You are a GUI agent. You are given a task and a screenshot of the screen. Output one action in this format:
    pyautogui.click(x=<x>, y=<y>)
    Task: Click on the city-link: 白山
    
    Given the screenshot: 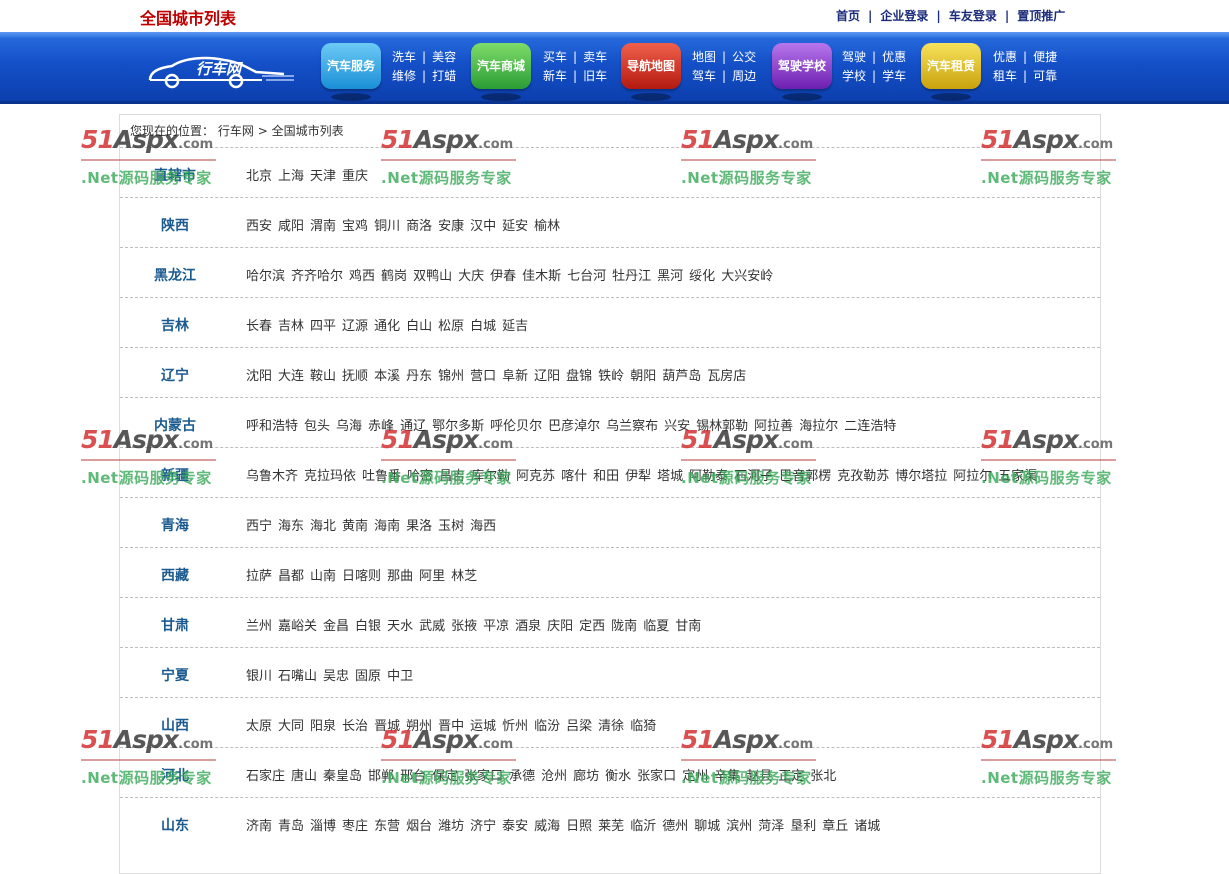 What is the action you would take?
    pyautogui.click(x=419, y=326)
    